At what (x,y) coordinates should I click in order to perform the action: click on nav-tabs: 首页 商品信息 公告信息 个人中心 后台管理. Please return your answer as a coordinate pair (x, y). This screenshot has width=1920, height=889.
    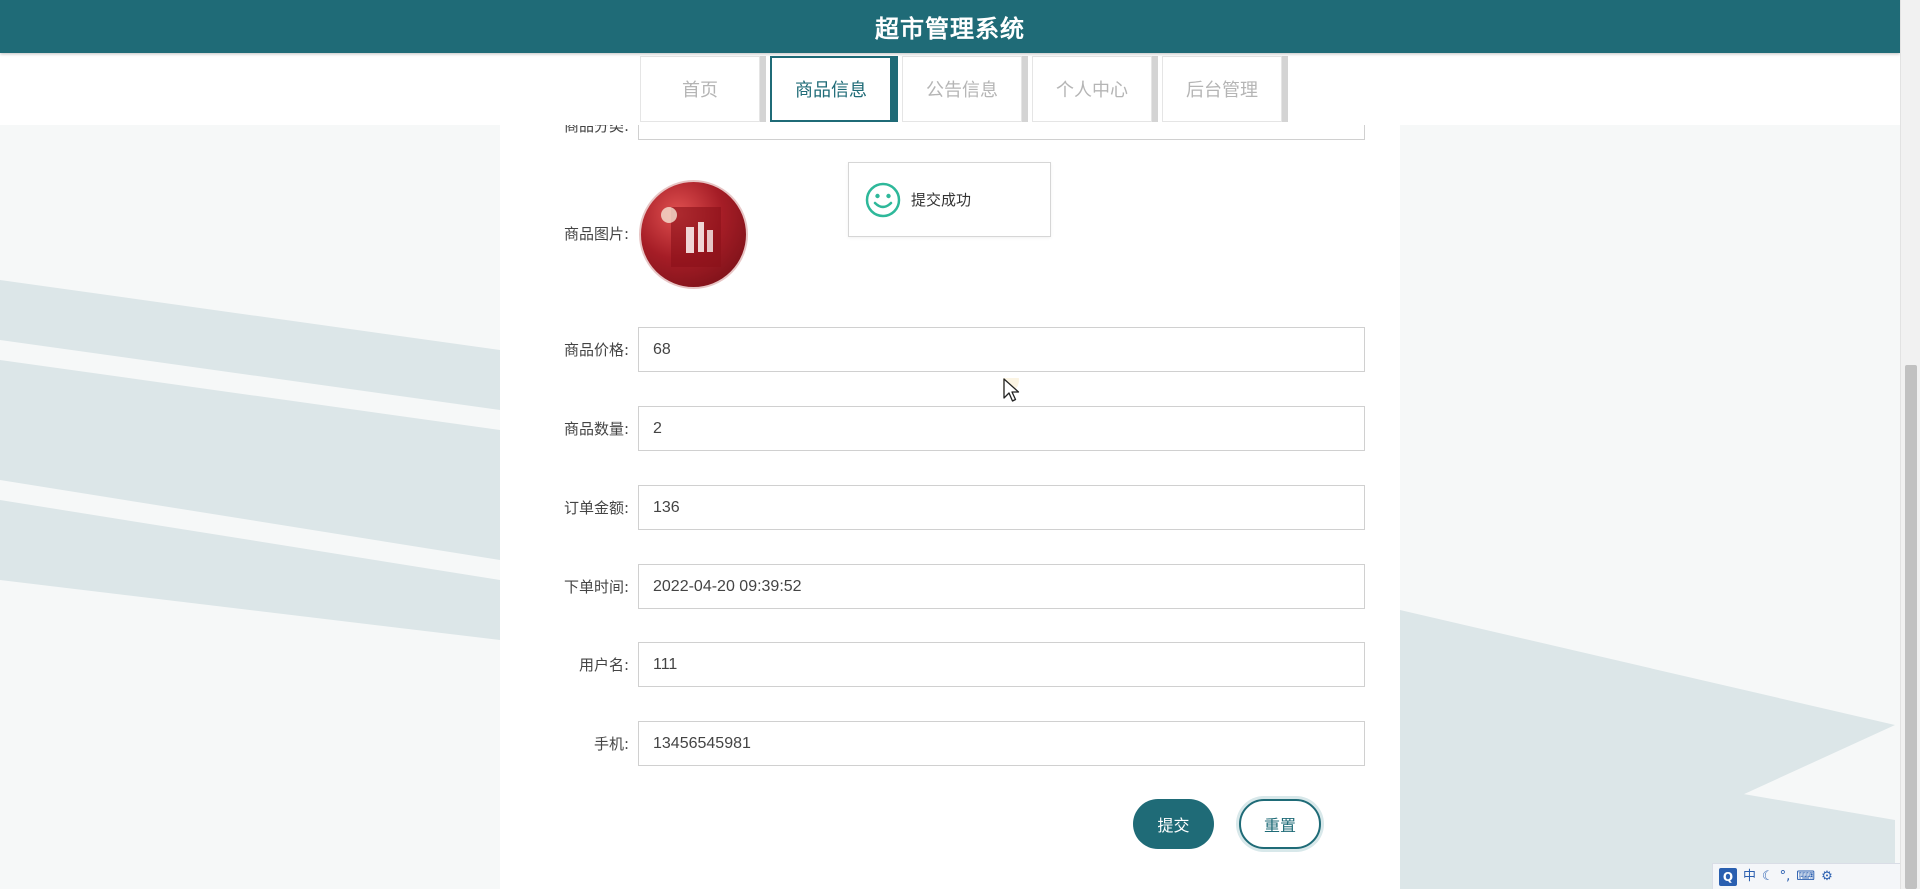
    Looking at the image, I should click on (961, 89).